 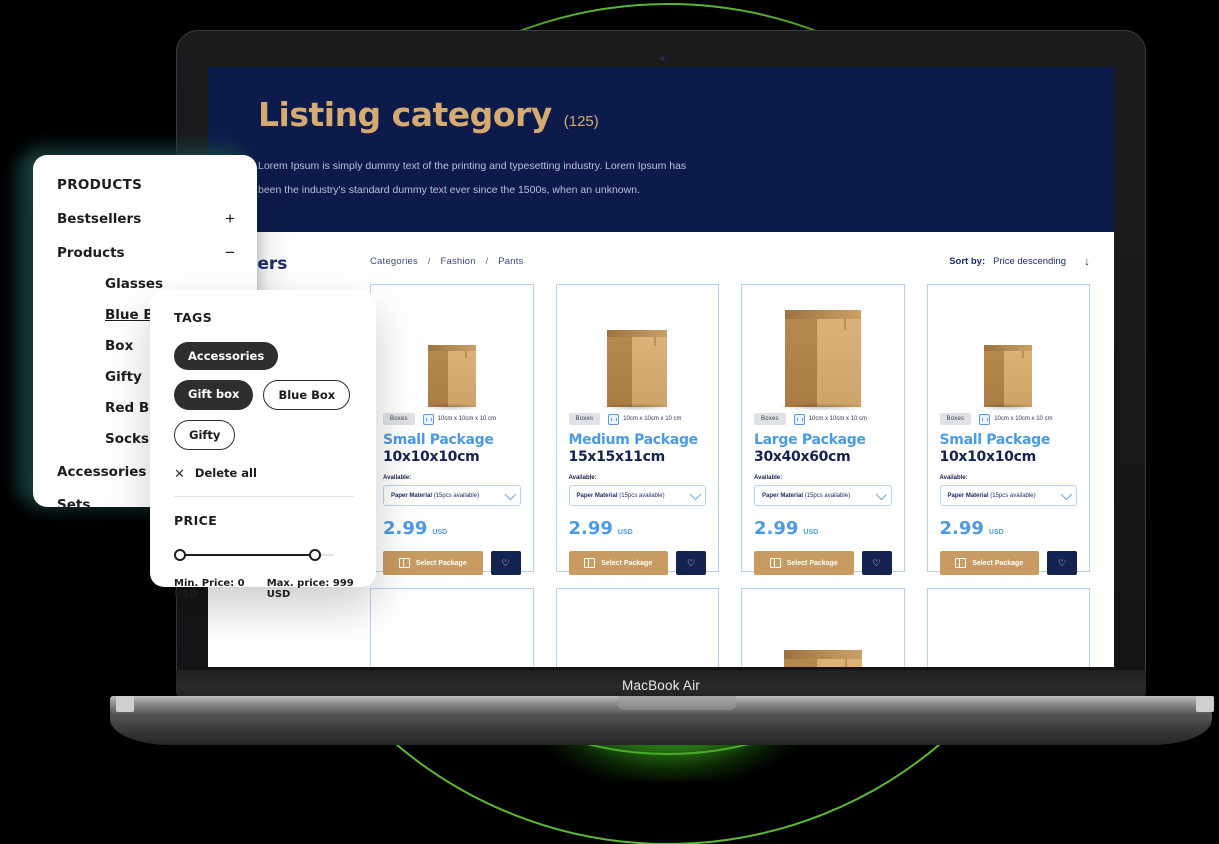 I want to click on laptop-notch, so click(x=677, y=703).